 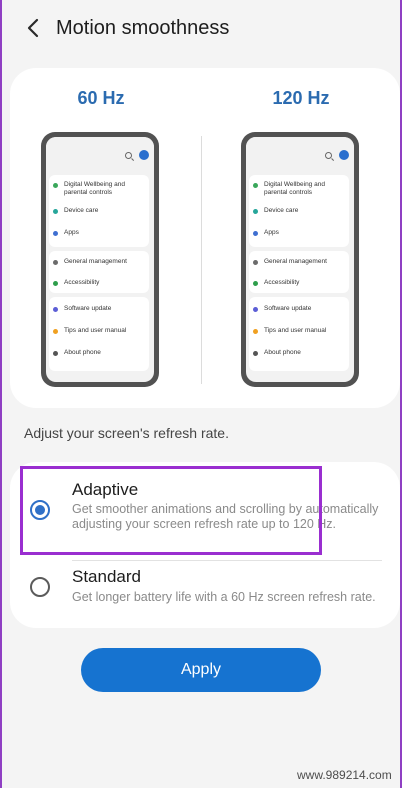 I want to click on preview-divider, so click(x=201, y=260).